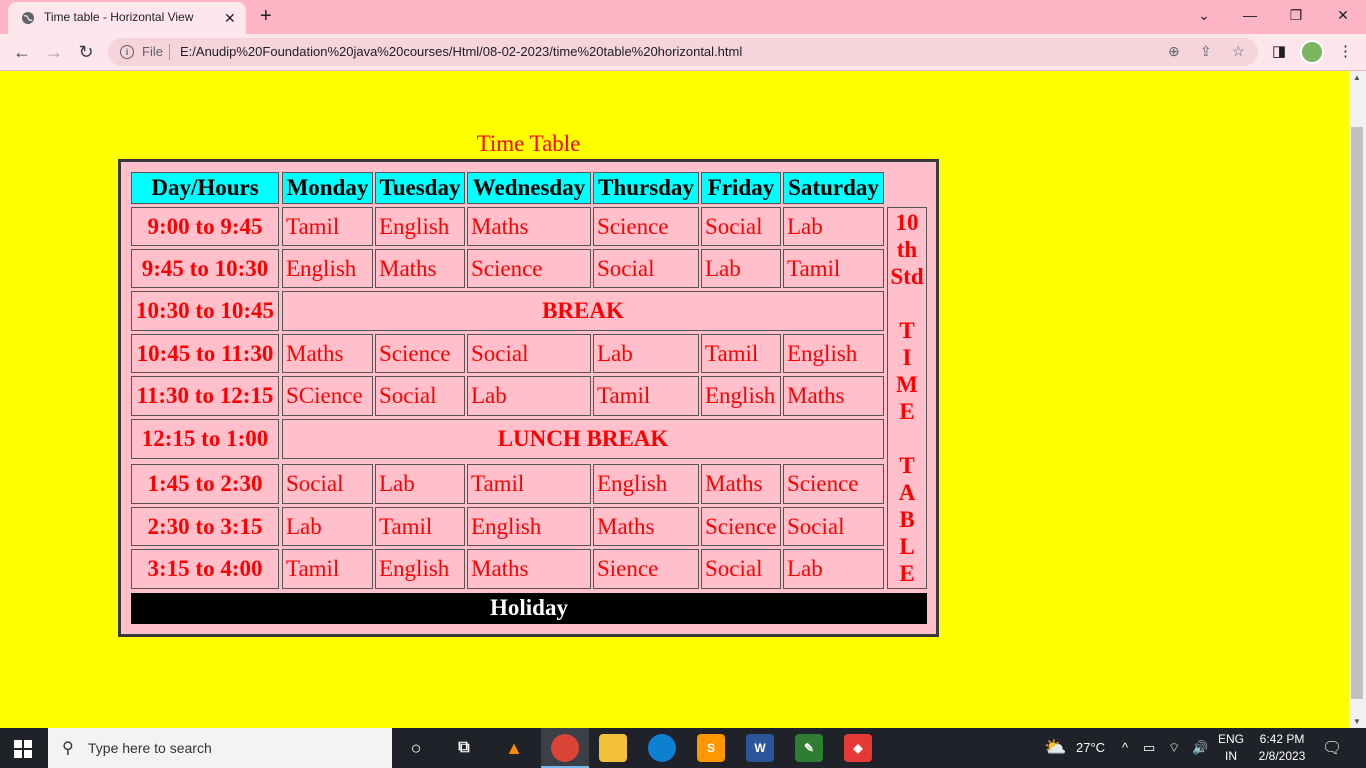  I want to click on header-cell: Tuesday, so click(420, 188).